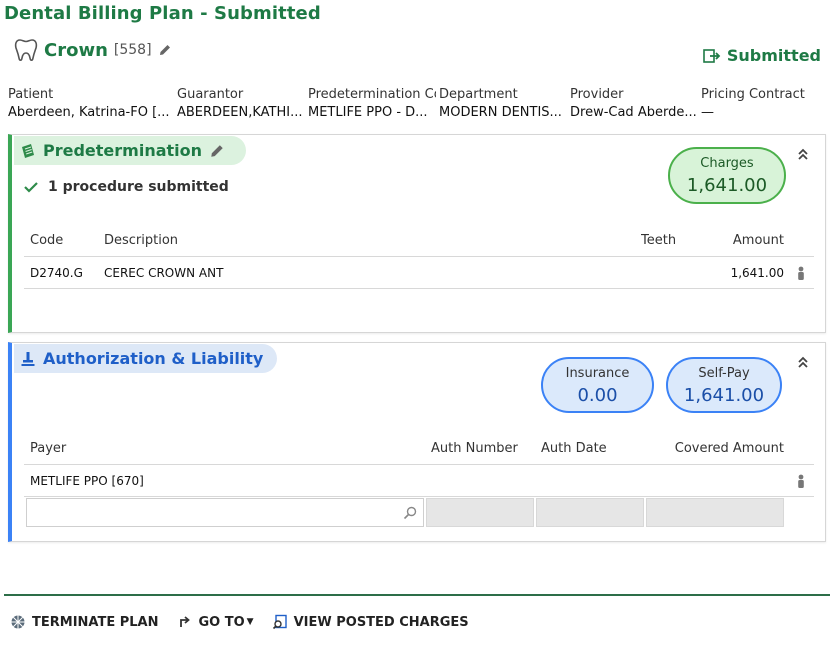 This screenshot has width=831, height=645. I want to click on search-icon, so click(410, 513).